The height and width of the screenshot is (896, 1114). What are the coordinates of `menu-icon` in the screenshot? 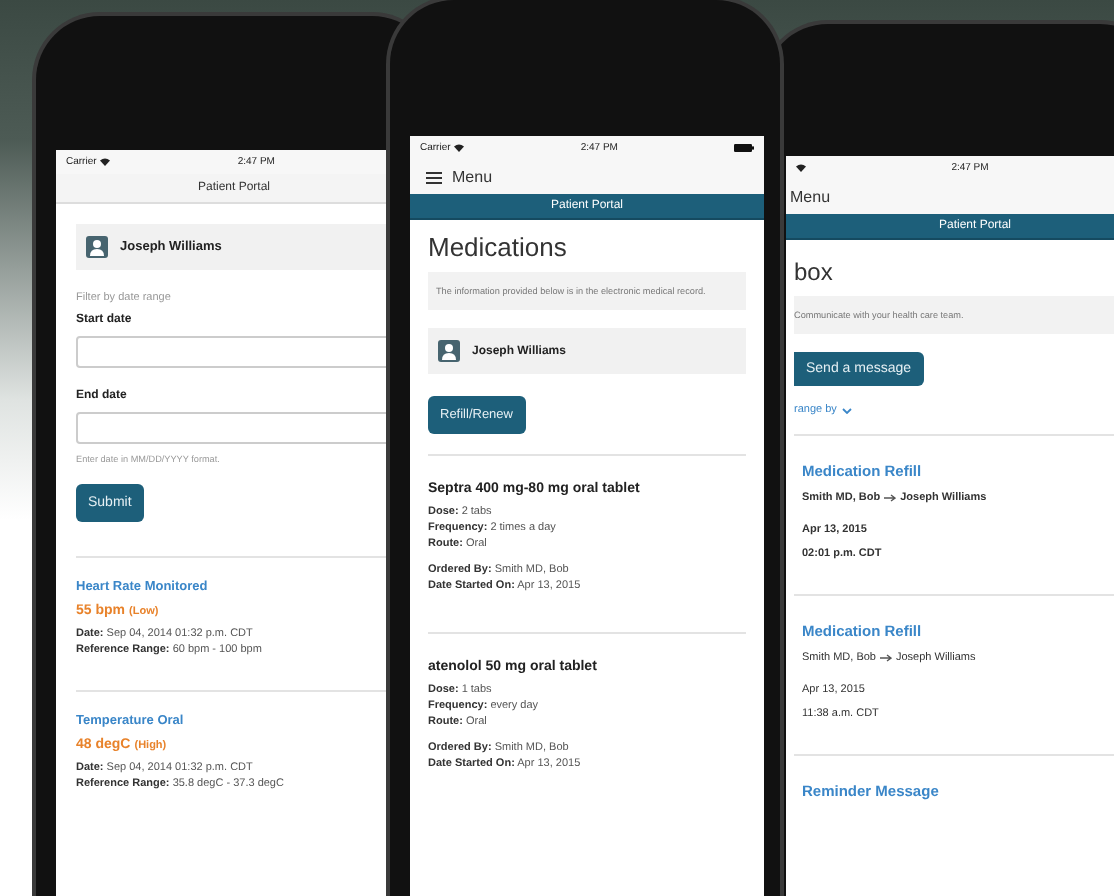 It's located at (434, 177).